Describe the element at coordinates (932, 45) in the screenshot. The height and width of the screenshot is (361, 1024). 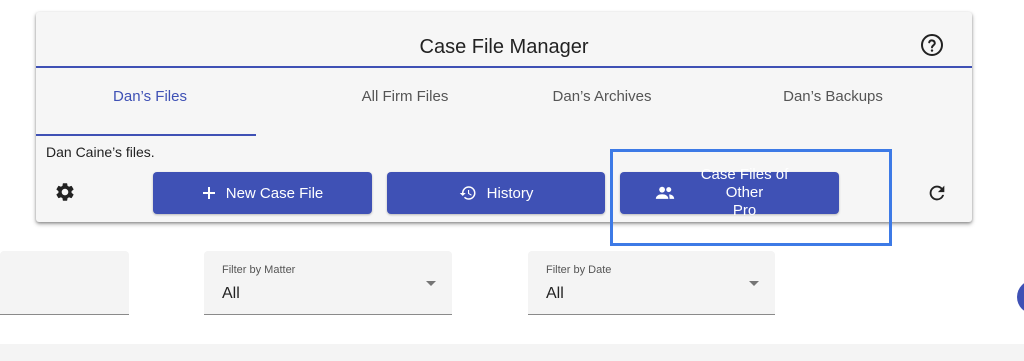
I see `help-icon` at that location.